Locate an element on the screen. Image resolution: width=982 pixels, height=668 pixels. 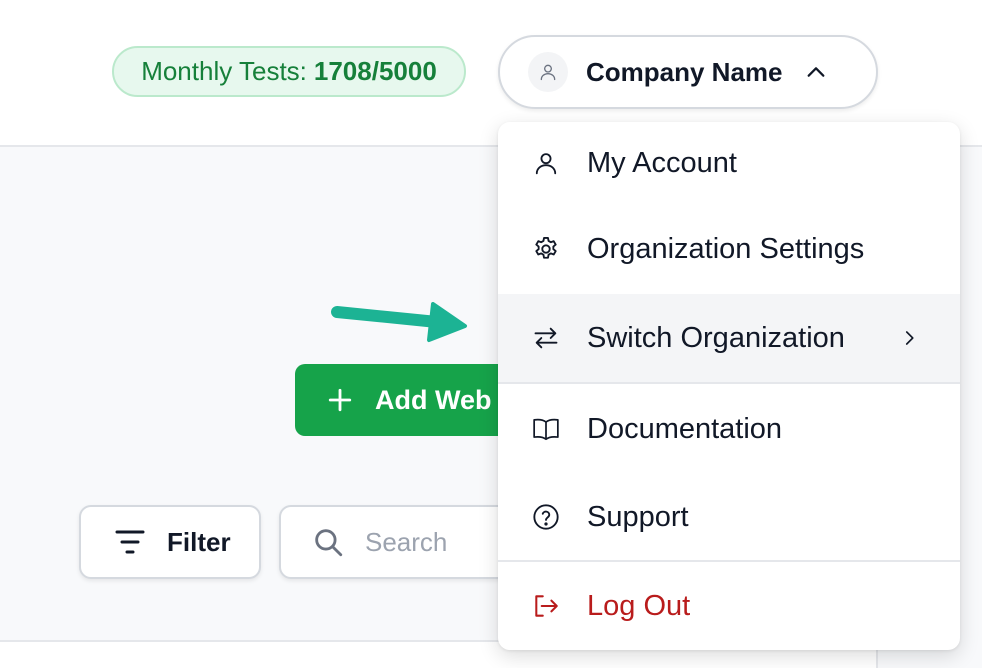
filter-button: Filter is located at coordinates (170, 542).